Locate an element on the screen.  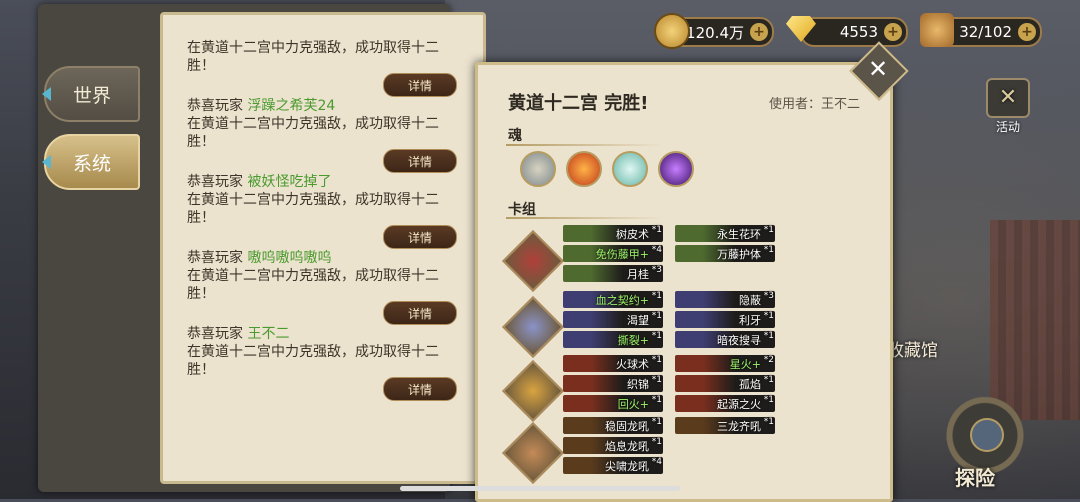
list-item: 恭喜玩家 王不二 在黄道十二宫中力克强敌，成功取得十二胜！ is located at coordinates (322, 352).